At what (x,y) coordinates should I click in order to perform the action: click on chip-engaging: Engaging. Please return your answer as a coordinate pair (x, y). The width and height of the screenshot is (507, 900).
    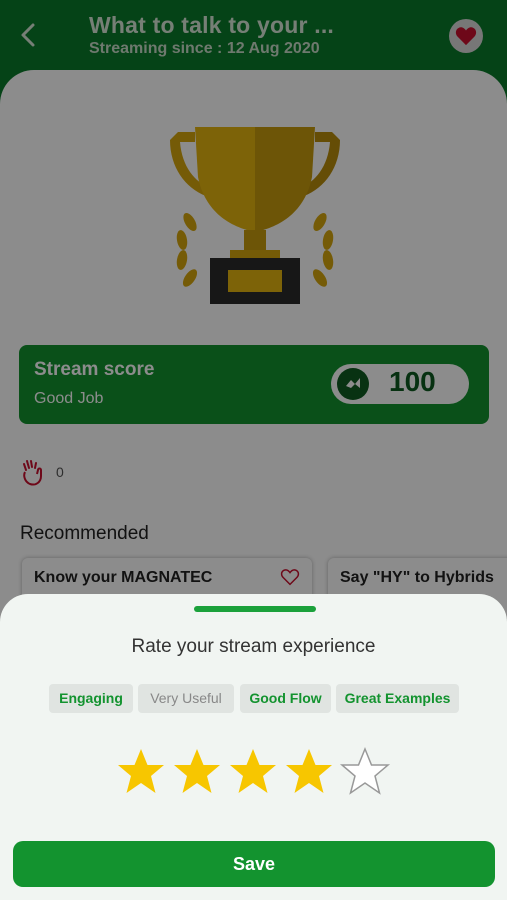
    Looking at the image, I should click on (91, 698).